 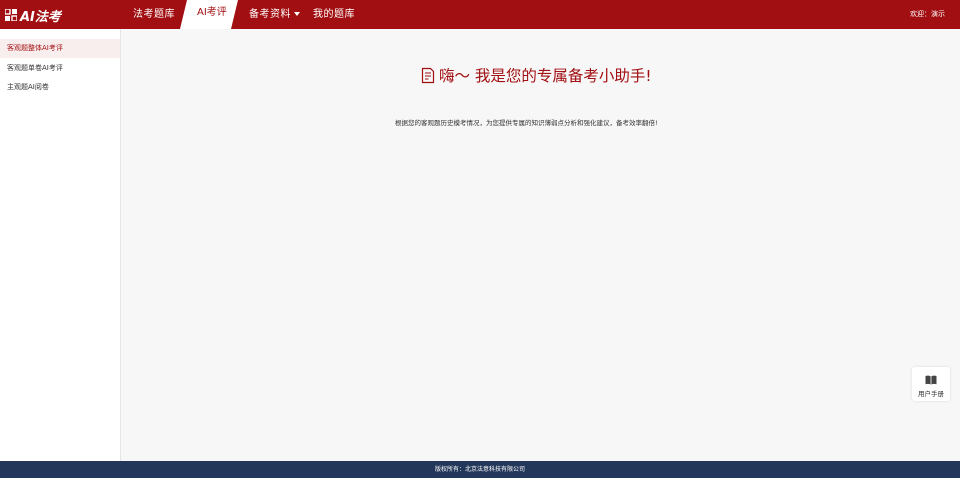 I want to click on nav-item-prep-materials-label: 备考资料, so click(x=270, y=14).